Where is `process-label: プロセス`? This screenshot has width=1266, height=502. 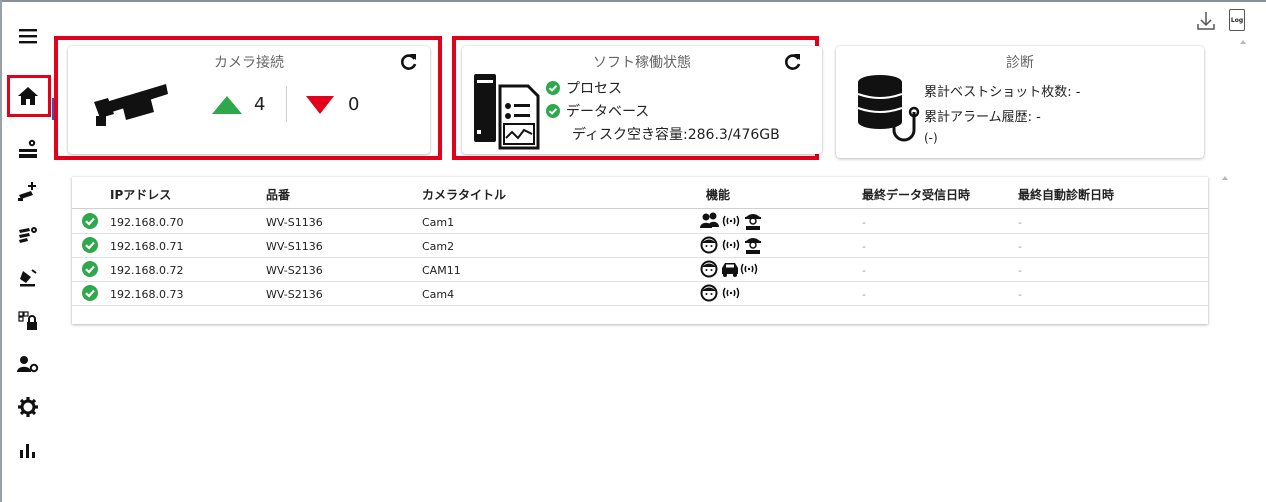
process-label: プロセス is located at coordinates (594, 89).